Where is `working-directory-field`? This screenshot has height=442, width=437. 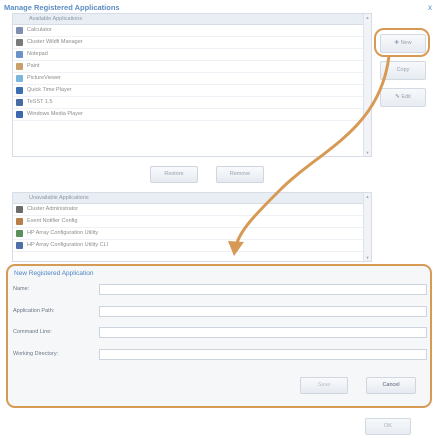
working-directory-field is located at coordinates (263, 354).